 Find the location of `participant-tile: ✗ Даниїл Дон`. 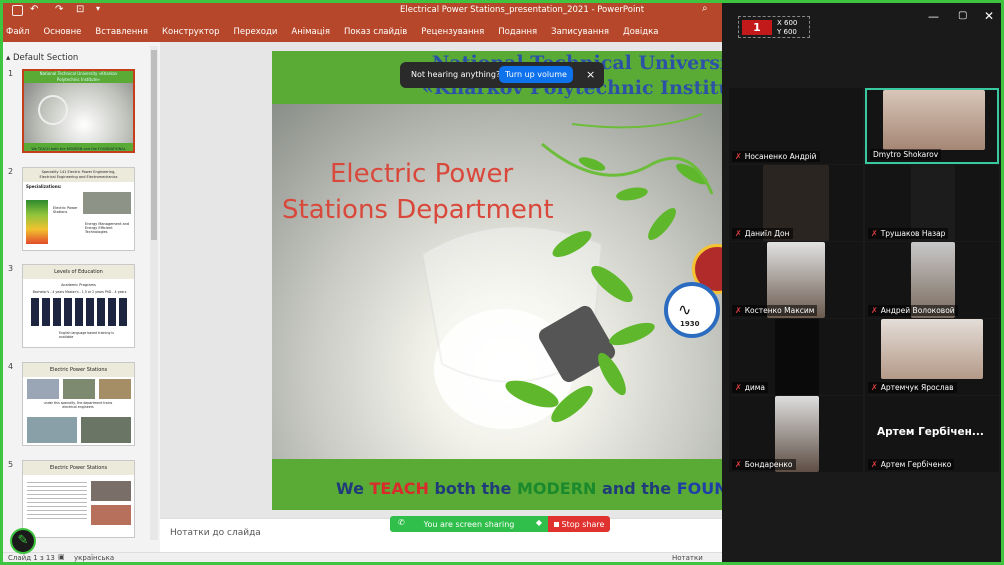

participant-tile: ✗ Даниїл Дон is located at coordinates (796, 203).